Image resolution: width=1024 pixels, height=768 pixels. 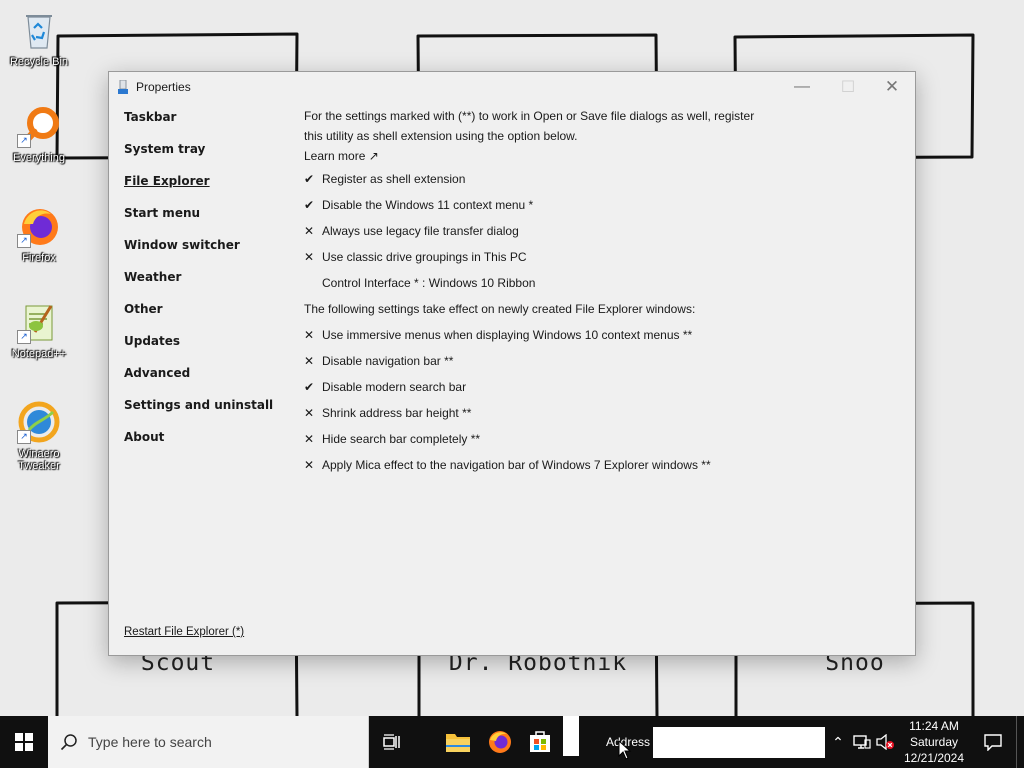 I want to click on desktop-icon-notepad-plus-plus: ↗ Notepad++, so click(x=39, y=330).